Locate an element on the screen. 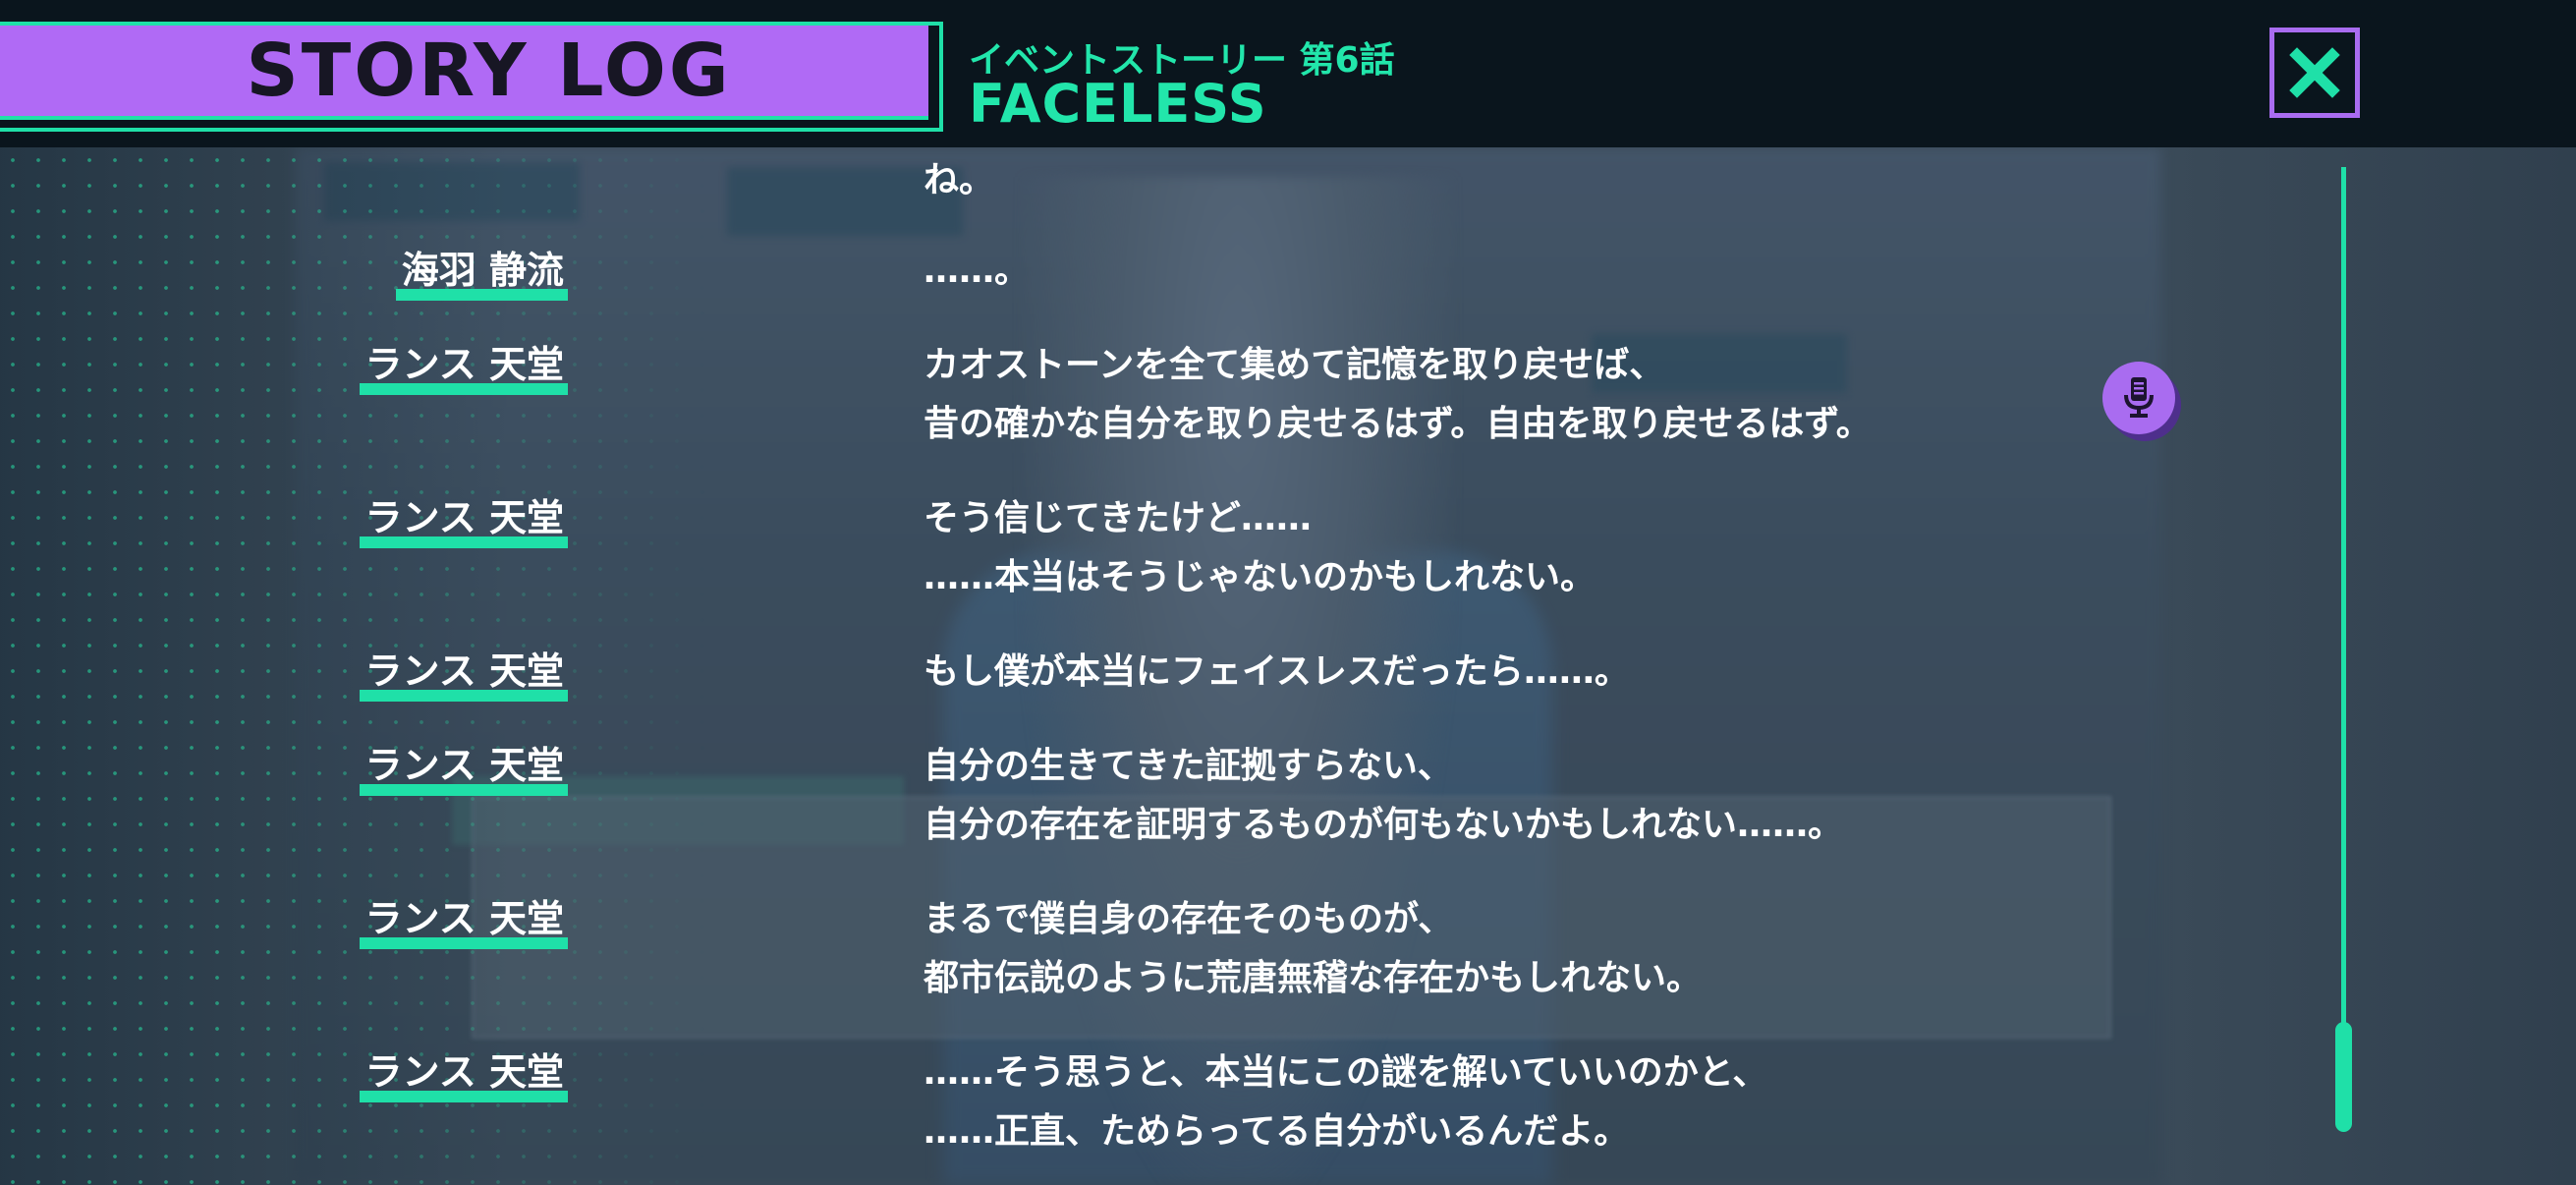  dialogue-line: ……。 is located at coordinates (977, 271).